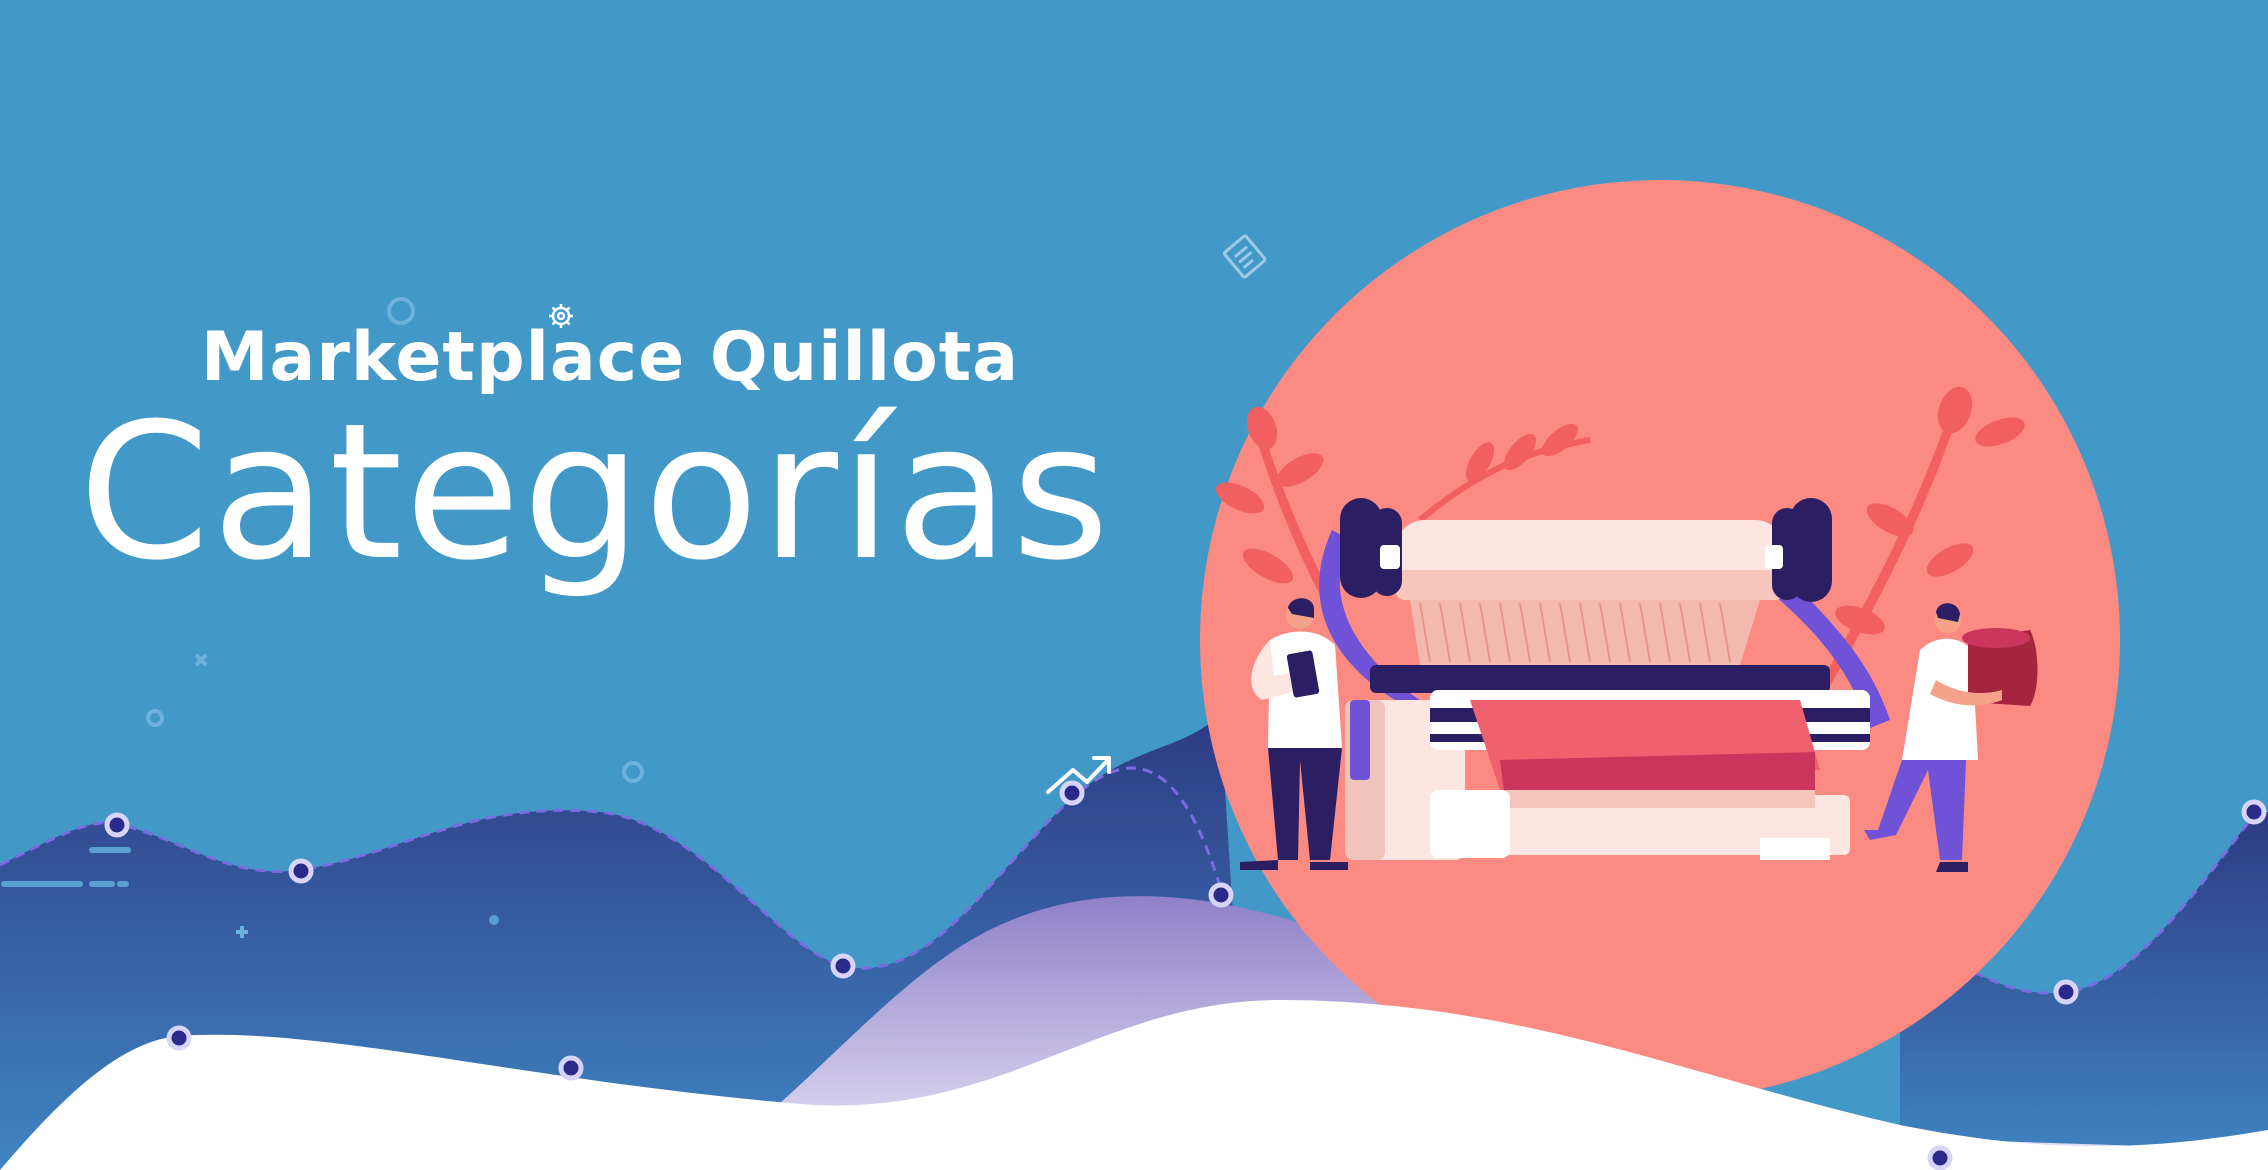  What do you see at coordinates (1245, 256) in the screenshot?
I see `document-icon` at bounding box center [1245, 256].